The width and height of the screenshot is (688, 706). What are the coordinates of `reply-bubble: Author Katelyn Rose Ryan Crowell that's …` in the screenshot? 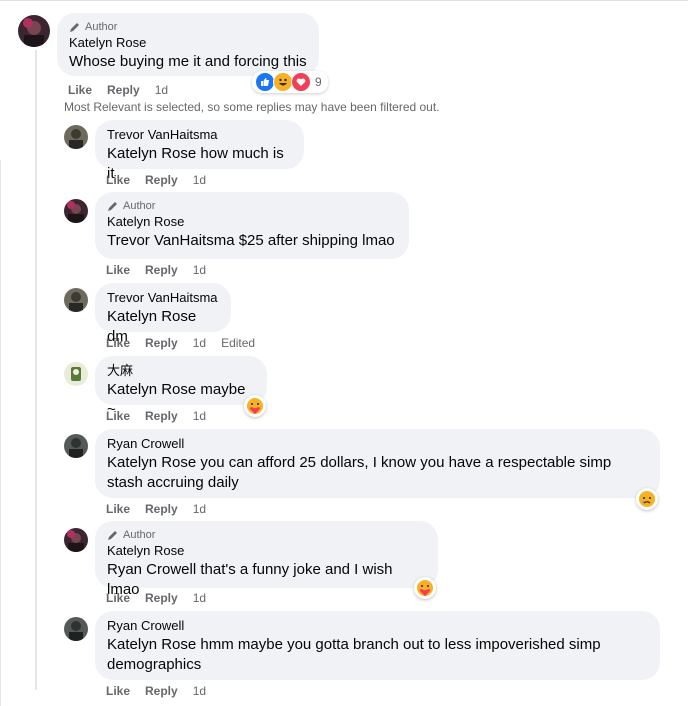 It's located at (266, 559).